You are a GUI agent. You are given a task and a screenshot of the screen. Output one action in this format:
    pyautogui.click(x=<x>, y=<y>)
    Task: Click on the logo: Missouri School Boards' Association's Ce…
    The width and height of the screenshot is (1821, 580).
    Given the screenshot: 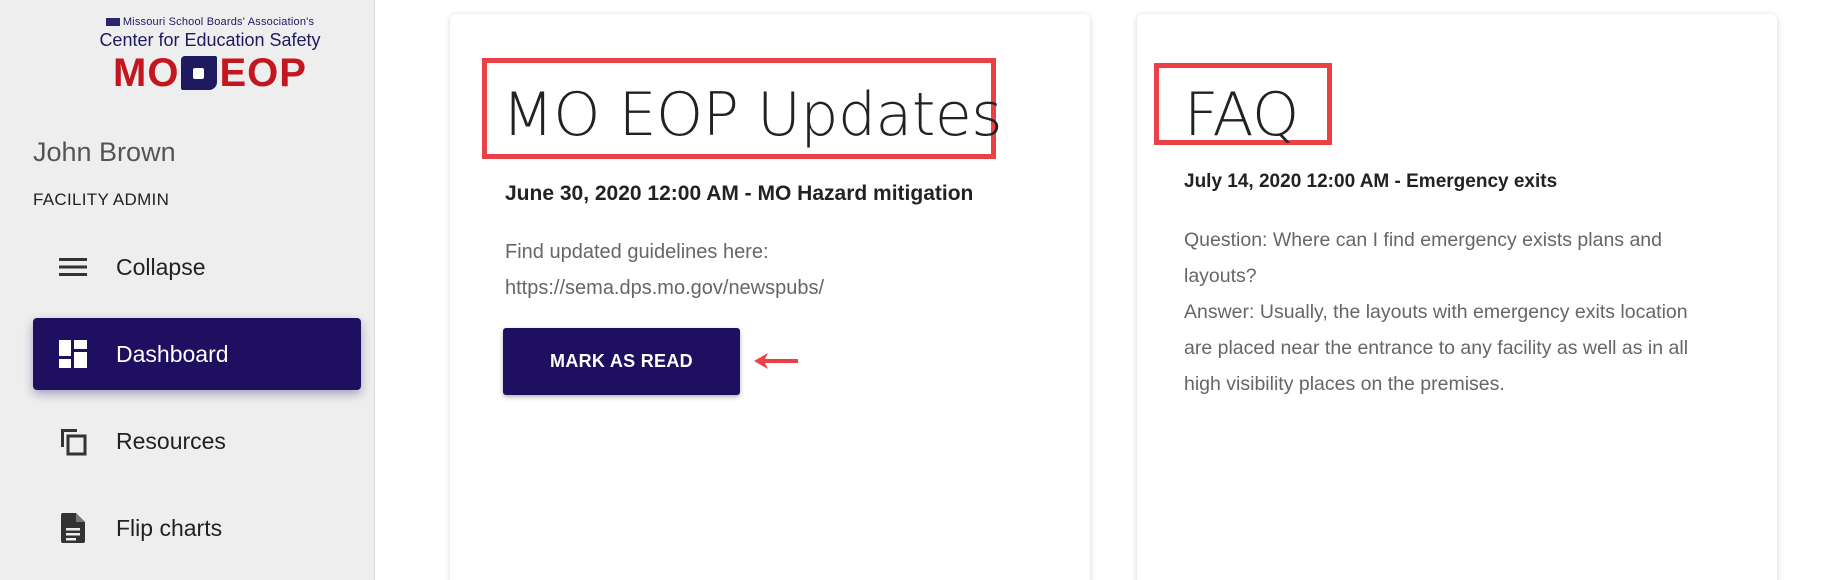 What is the action you would take?
    pyautogui.click(x=210, y=57)
    